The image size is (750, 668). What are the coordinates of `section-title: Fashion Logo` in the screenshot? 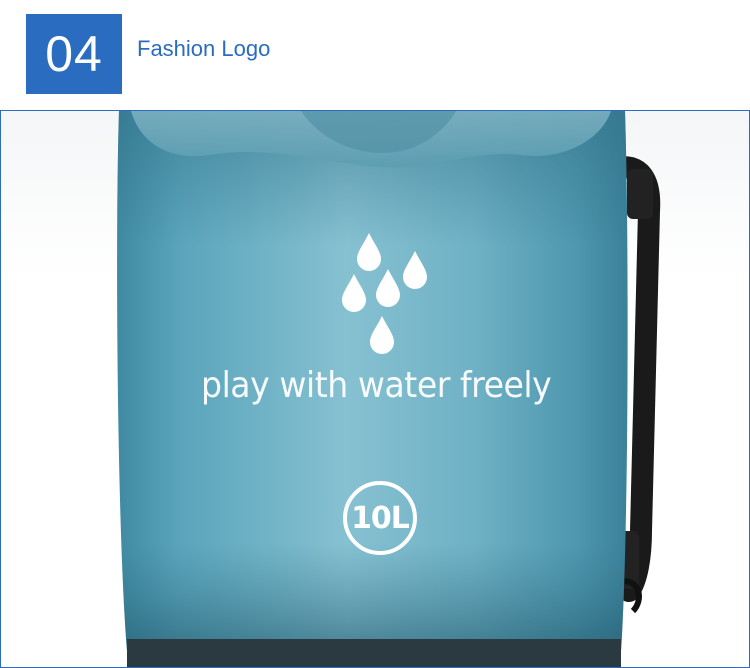 It's located at (204, 48).